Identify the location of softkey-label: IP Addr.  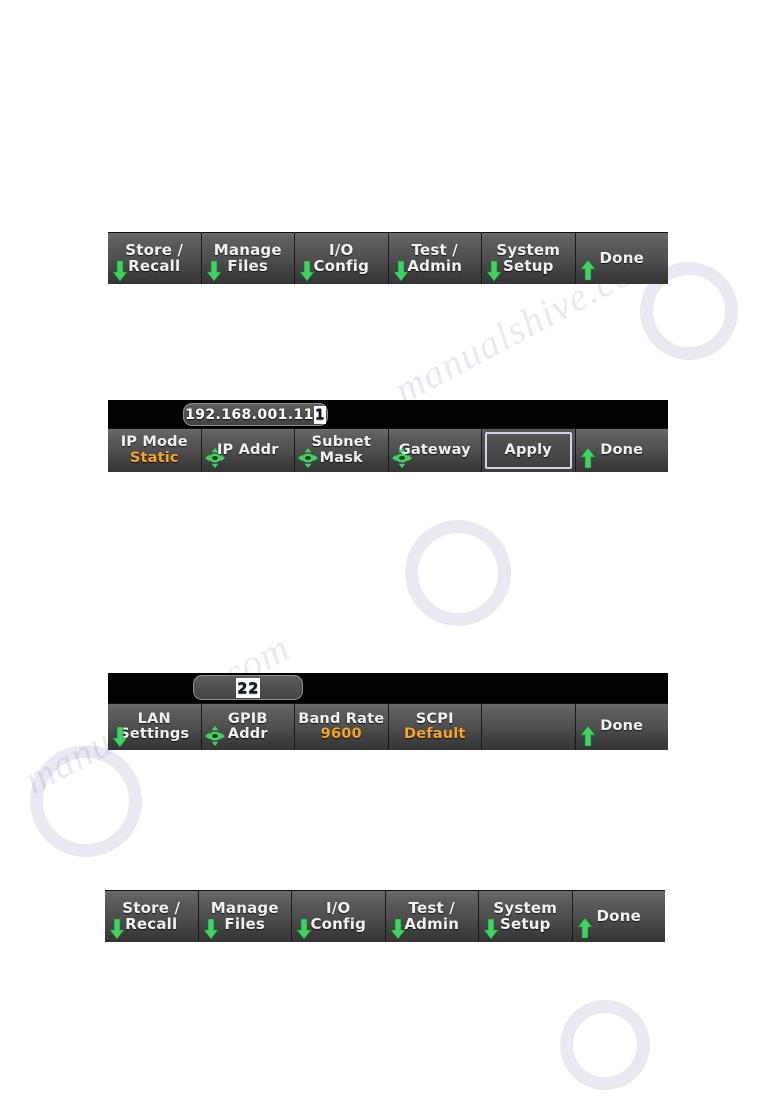
(247, 449).